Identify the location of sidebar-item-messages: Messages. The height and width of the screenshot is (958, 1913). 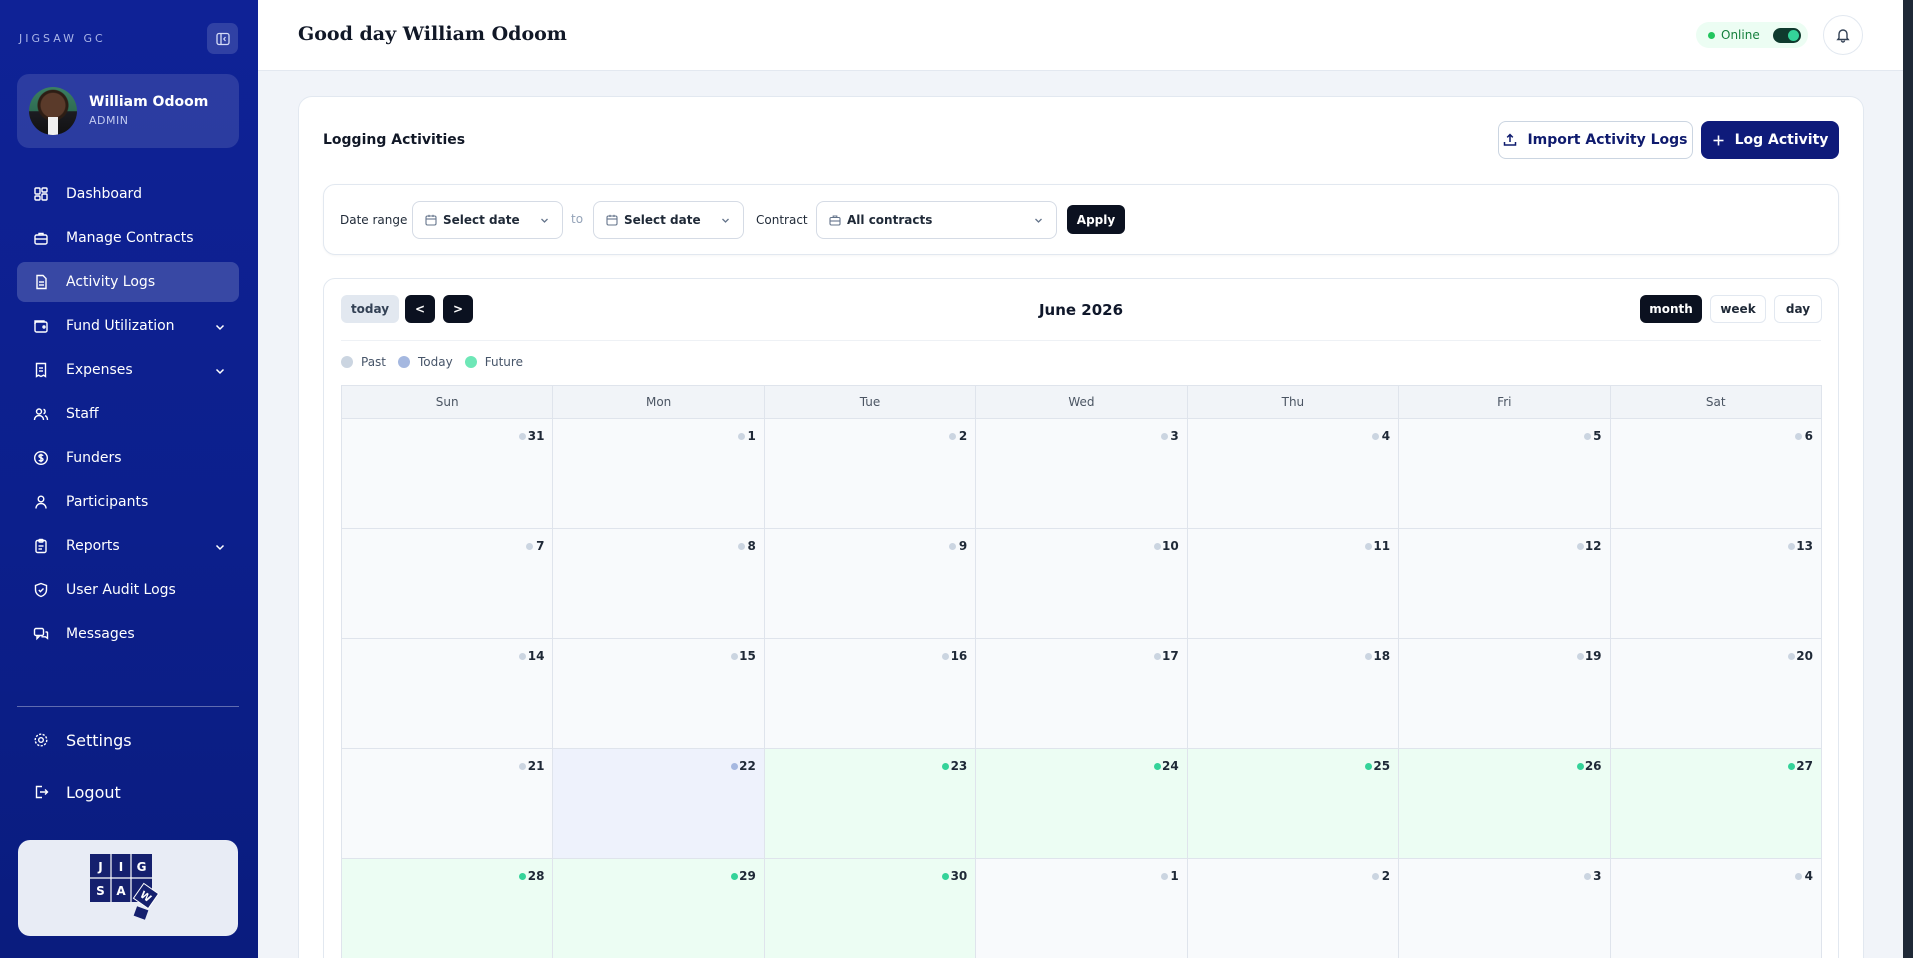
(128, 634).